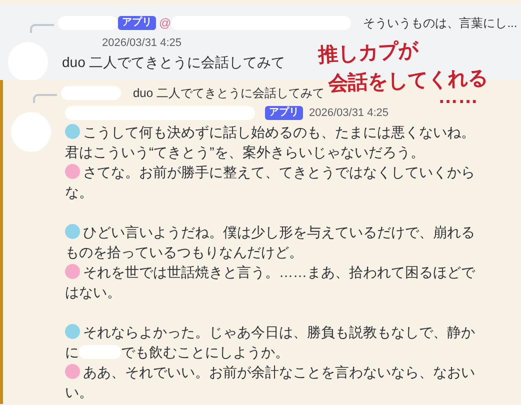 The width and height of the screenshot is (521, 405). What do you see at coordinates (408, 81) in the screenshot?
I see `handwritten-note: 会話をしてくれる` at bounding box center [408, 81].